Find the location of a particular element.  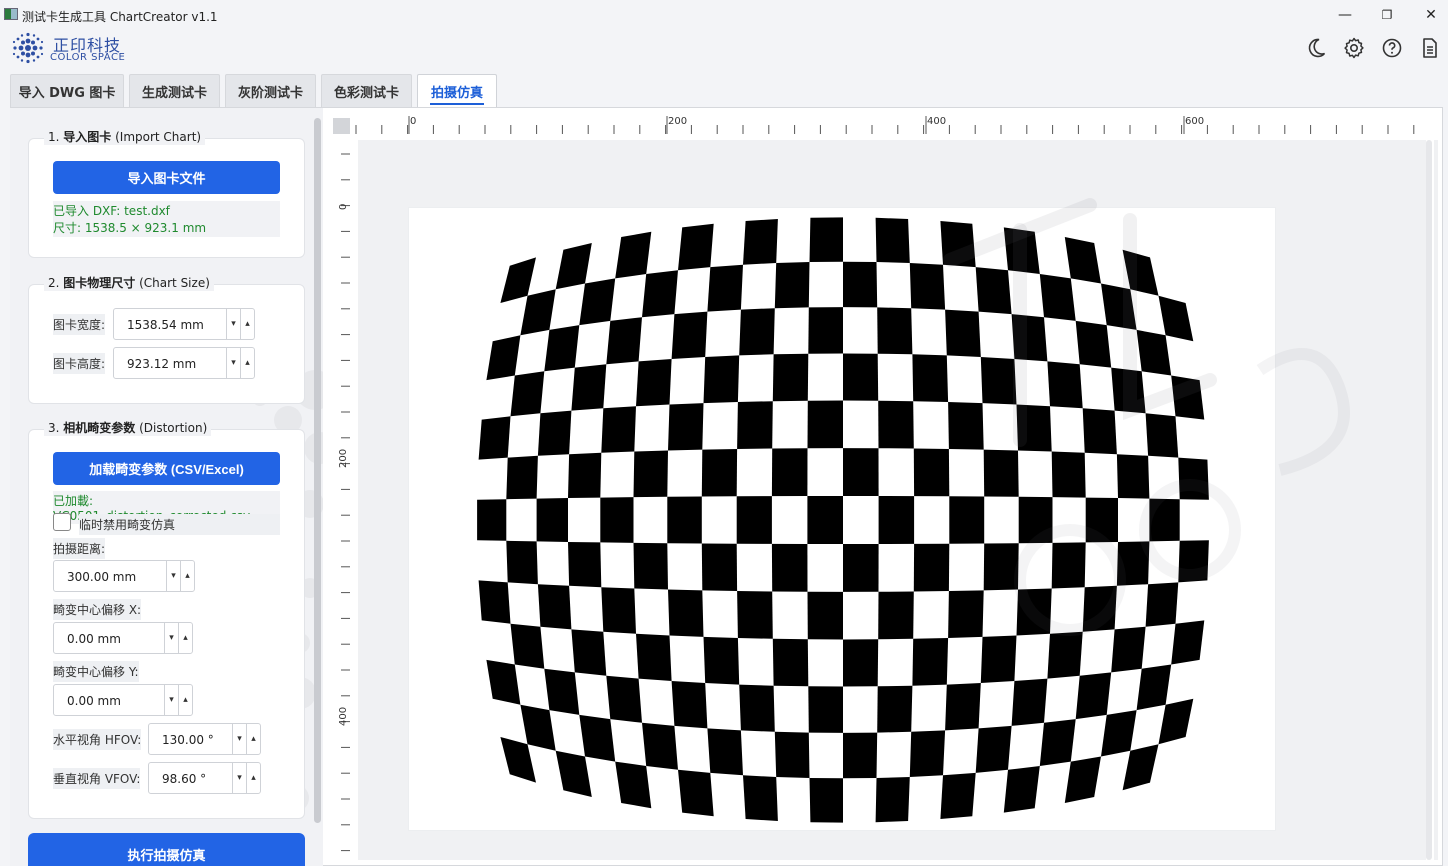

tab-color-chart: 色彩测试卡 is located at coordinates (366, 91).